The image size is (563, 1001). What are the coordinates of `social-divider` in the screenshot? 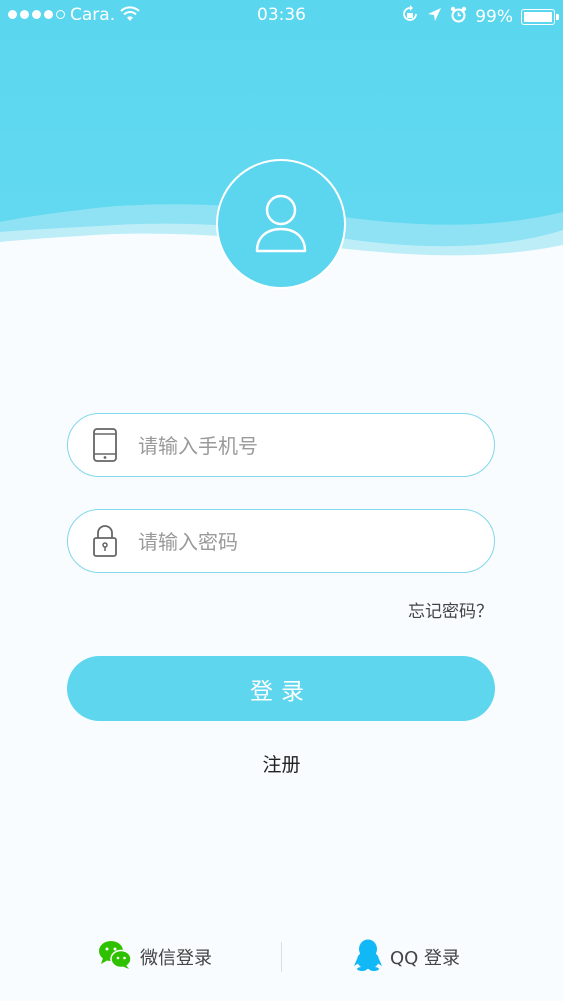 It's located at (281, 957).